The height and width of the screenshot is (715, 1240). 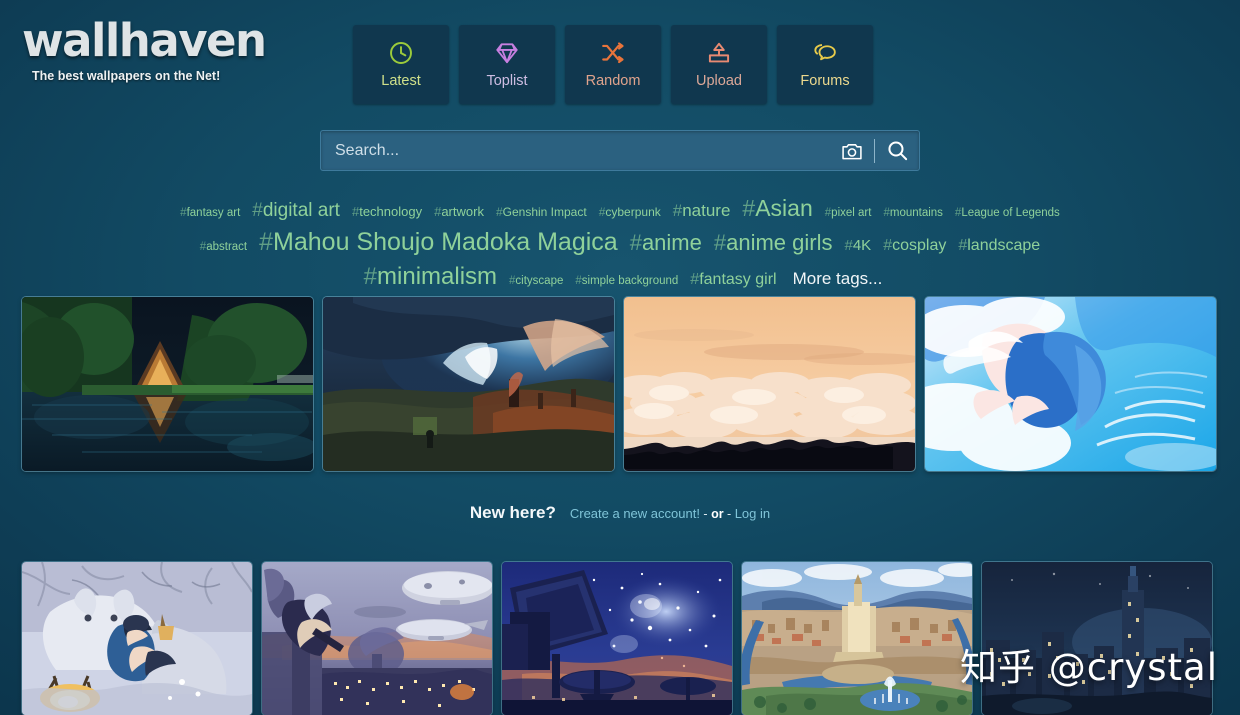 What do you see at coordinates (752, 513) in the screenshot?
I see `login-link: Log in` at bounding box center [752, 513].